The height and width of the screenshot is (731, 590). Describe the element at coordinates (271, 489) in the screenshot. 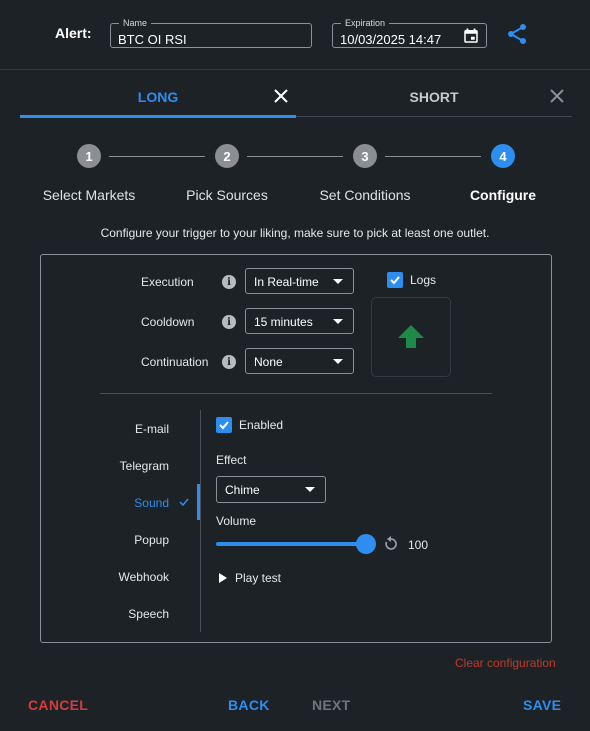

I see `effect-select: Chime` at that location.